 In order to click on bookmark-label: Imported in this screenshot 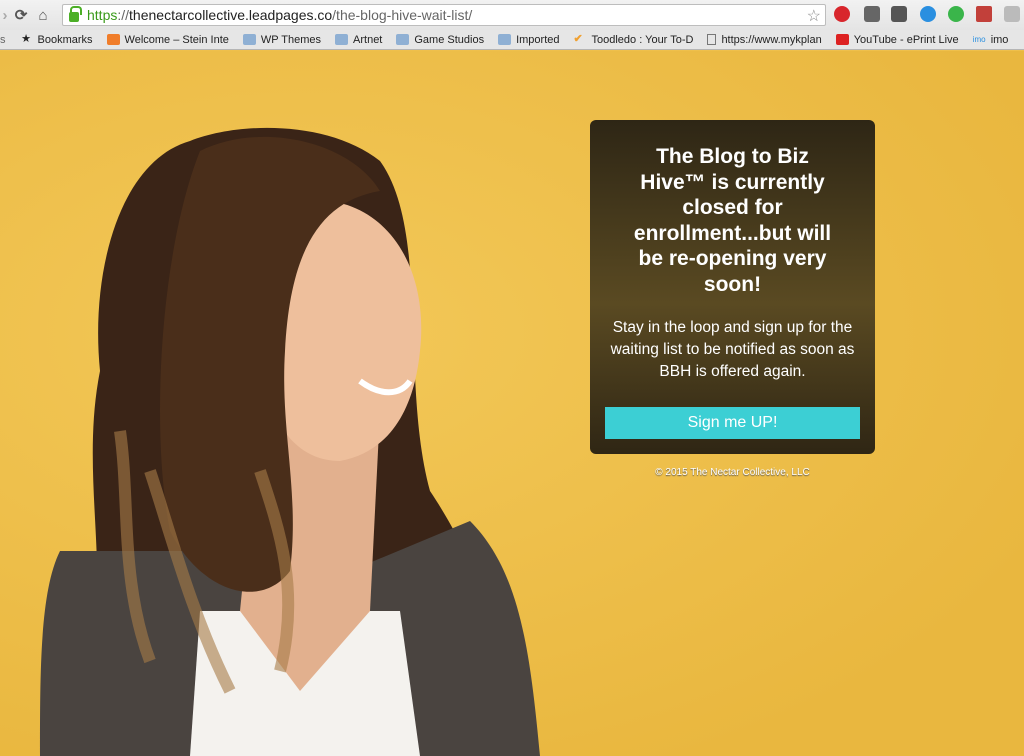, I will do `click(538, 39)`.